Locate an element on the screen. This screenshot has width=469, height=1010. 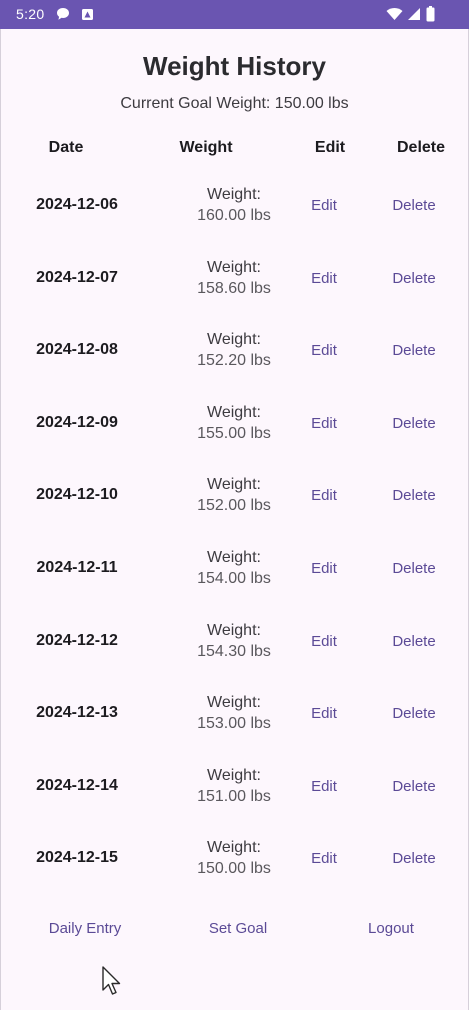
entry-date: 2024-12-13 is located at coordinates (77, 713).